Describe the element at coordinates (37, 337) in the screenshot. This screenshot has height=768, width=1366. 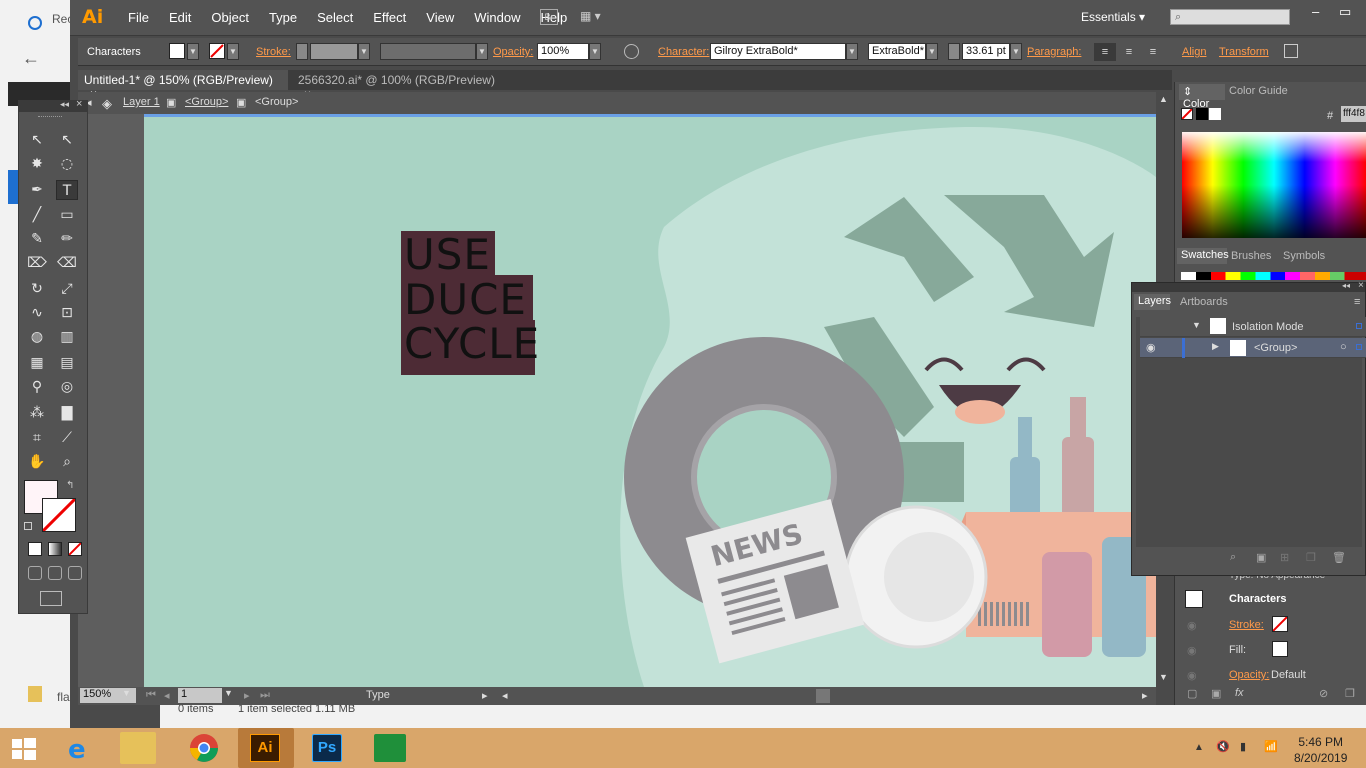
I see `shape-builder-tool-icon: ◍` at that location.